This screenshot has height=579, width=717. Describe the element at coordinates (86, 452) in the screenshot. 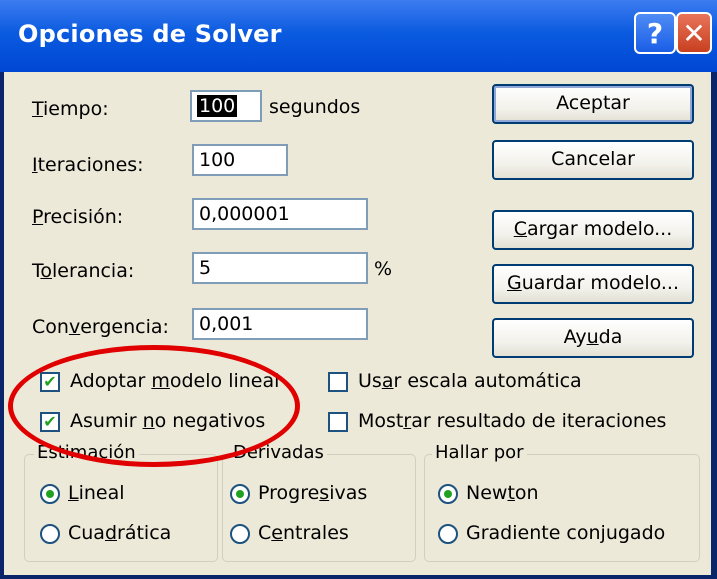

I see `estimacion-legend: Estimación` at that location.